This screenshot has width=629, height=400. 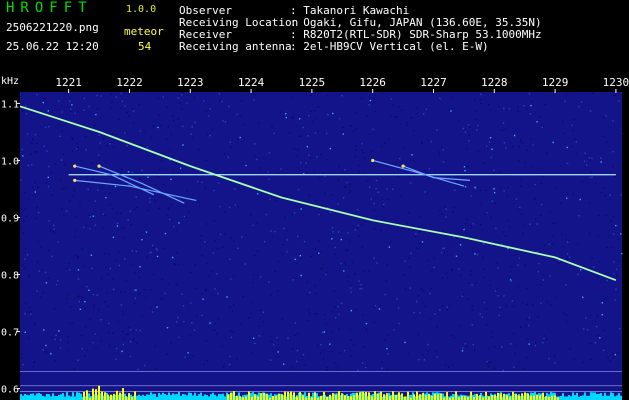 I want to click on meteor-label: meteor, so click(x=144, y=31).